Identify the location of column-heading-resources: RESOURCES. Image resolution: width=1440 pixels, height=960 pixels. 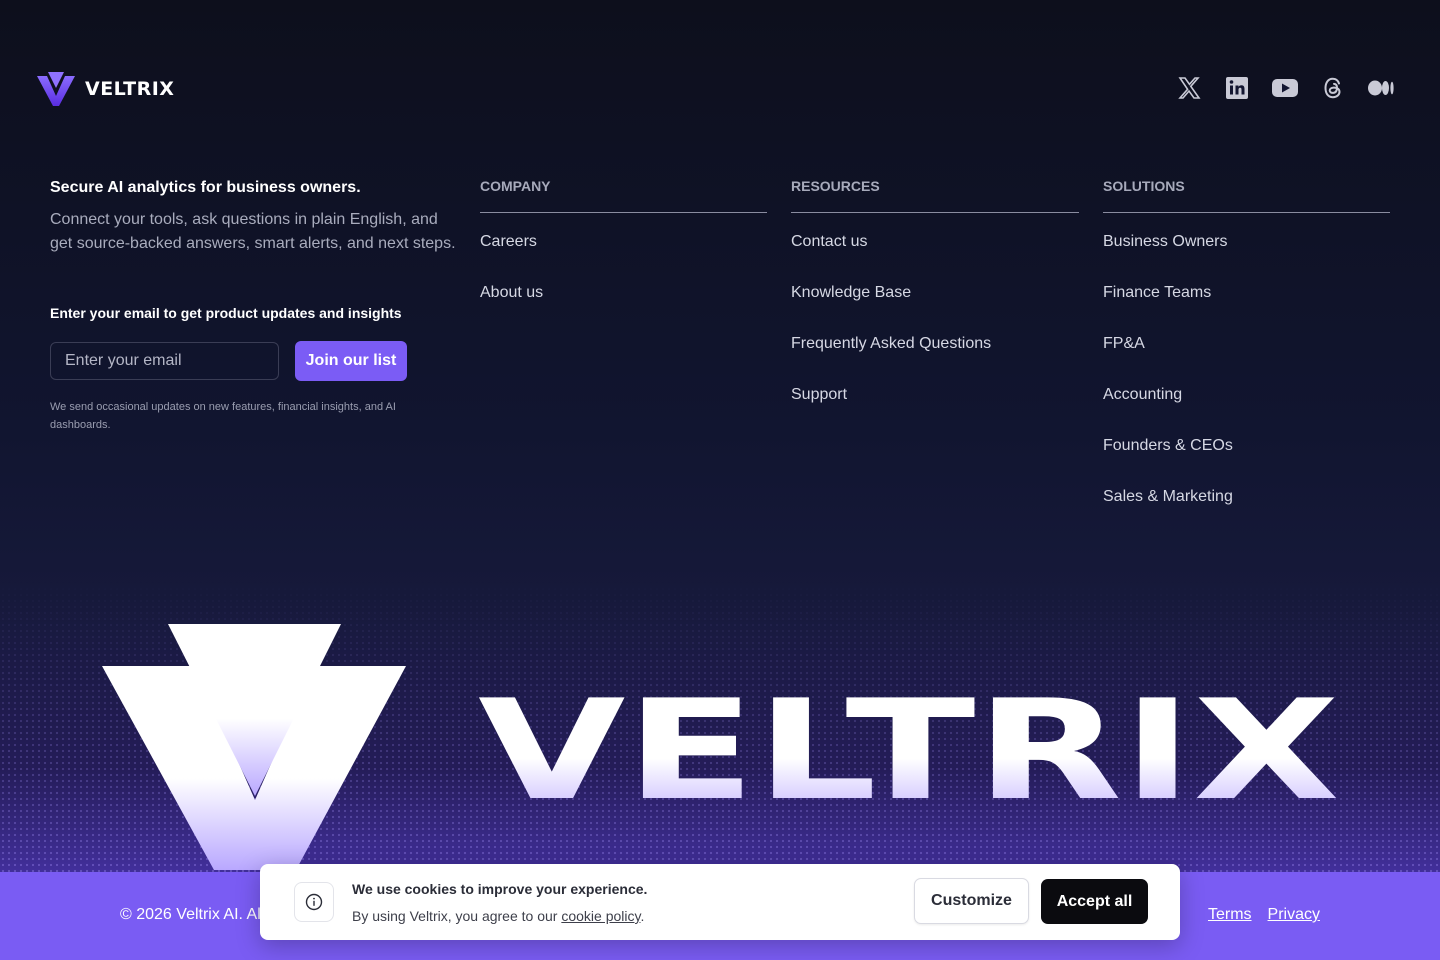
(935, 195).